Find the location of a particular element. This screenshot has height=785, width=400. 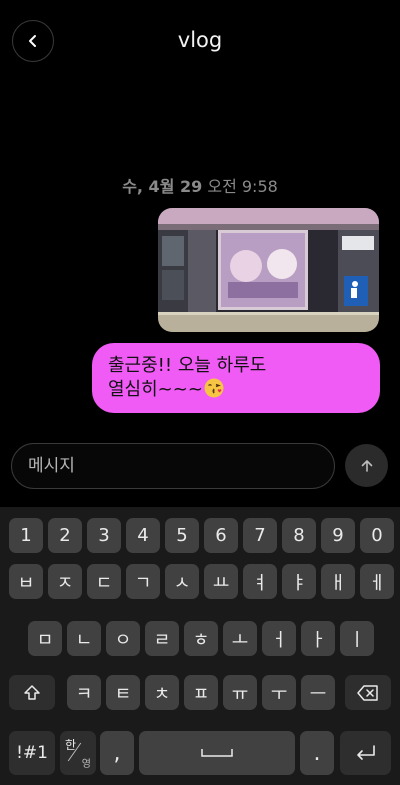

enter-icon is located at coordinates (365, 752).